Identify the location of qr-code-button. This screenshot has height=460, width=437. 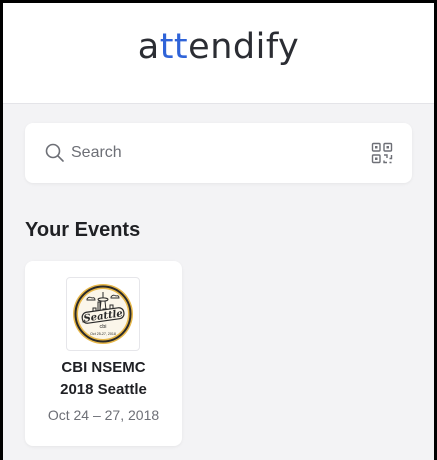
(382, 153).